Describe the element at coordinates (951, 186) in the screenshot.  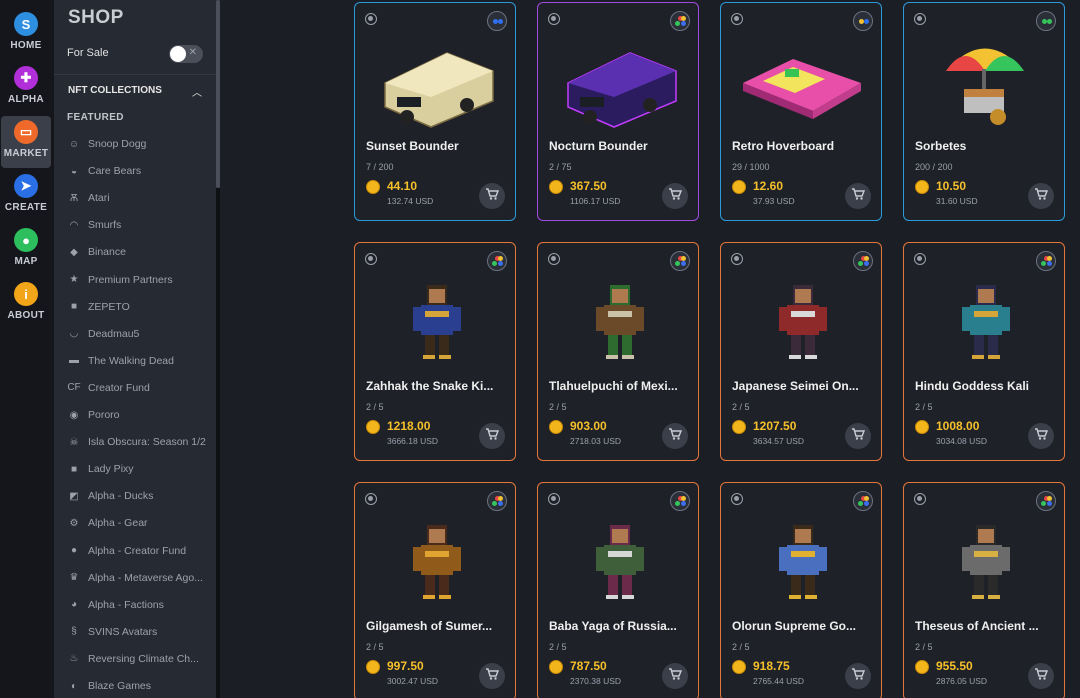
I see `nft-price: 10.50` at that location.